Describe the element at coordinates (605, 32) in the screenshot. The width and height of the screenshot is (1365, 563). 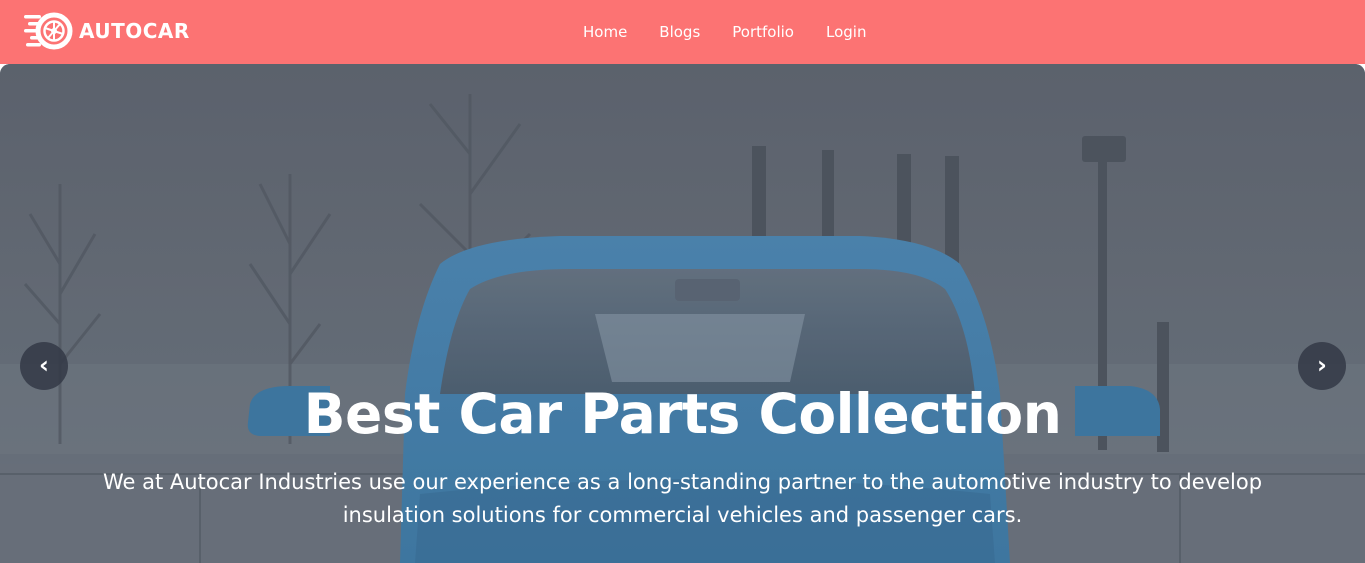
I see `nav-home: Home` at that location.